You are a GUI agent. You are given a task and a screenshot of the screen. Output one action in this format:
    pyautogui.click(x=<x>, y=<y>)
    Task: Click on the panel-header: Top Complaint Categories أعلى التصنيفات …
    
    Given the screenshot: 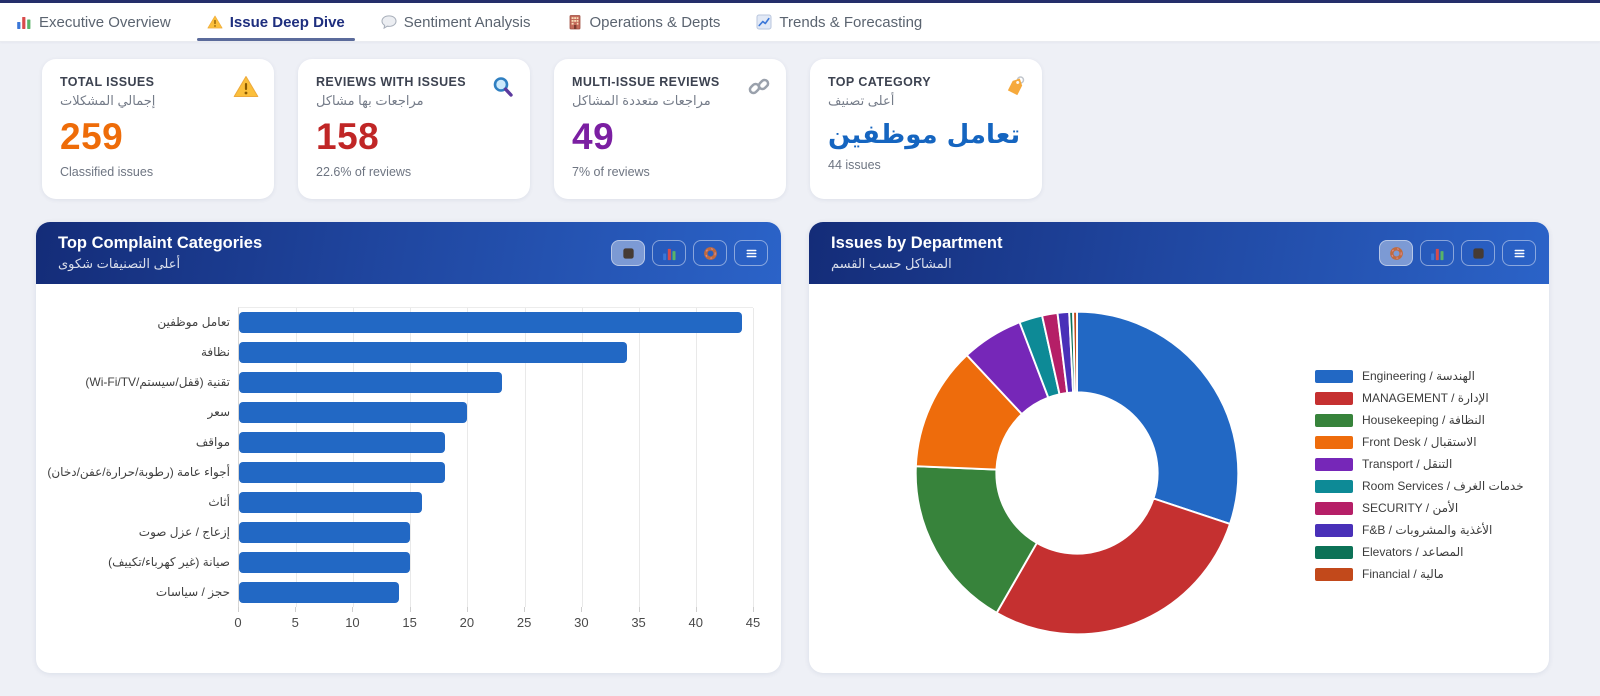 What is the action you would take?
    pyautogui.click(x=408, y=253)
    